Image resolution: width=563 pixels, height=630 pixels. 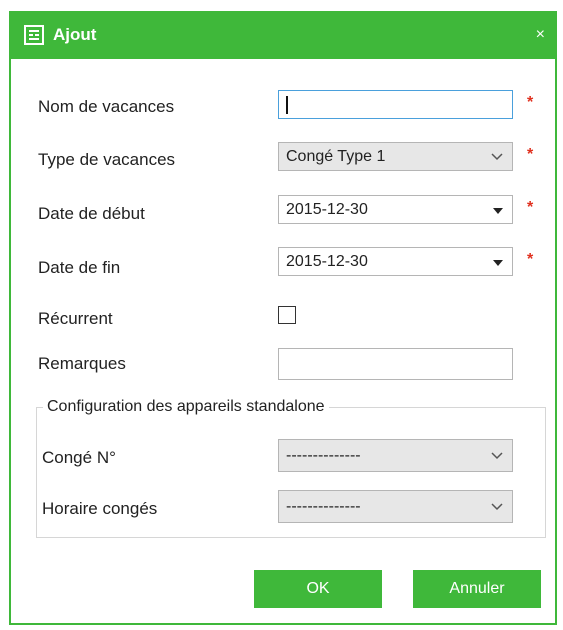 I want to click on start-date-label: Date de début, so click(x=91, y=213).